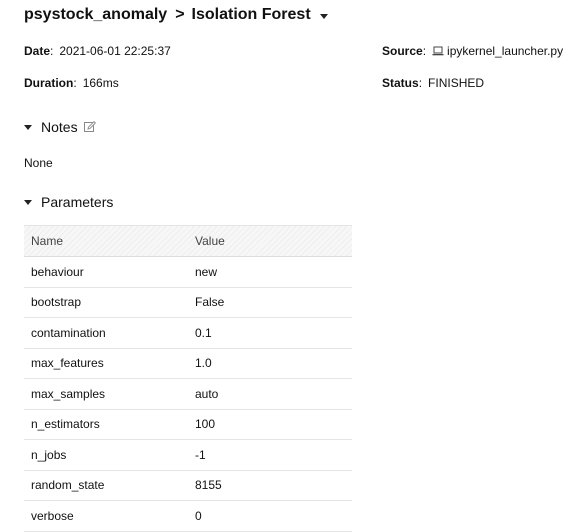 The height and width of the screenshot is (532, 573). I want to click on table-row: random_state 8155, so click(188, 485).